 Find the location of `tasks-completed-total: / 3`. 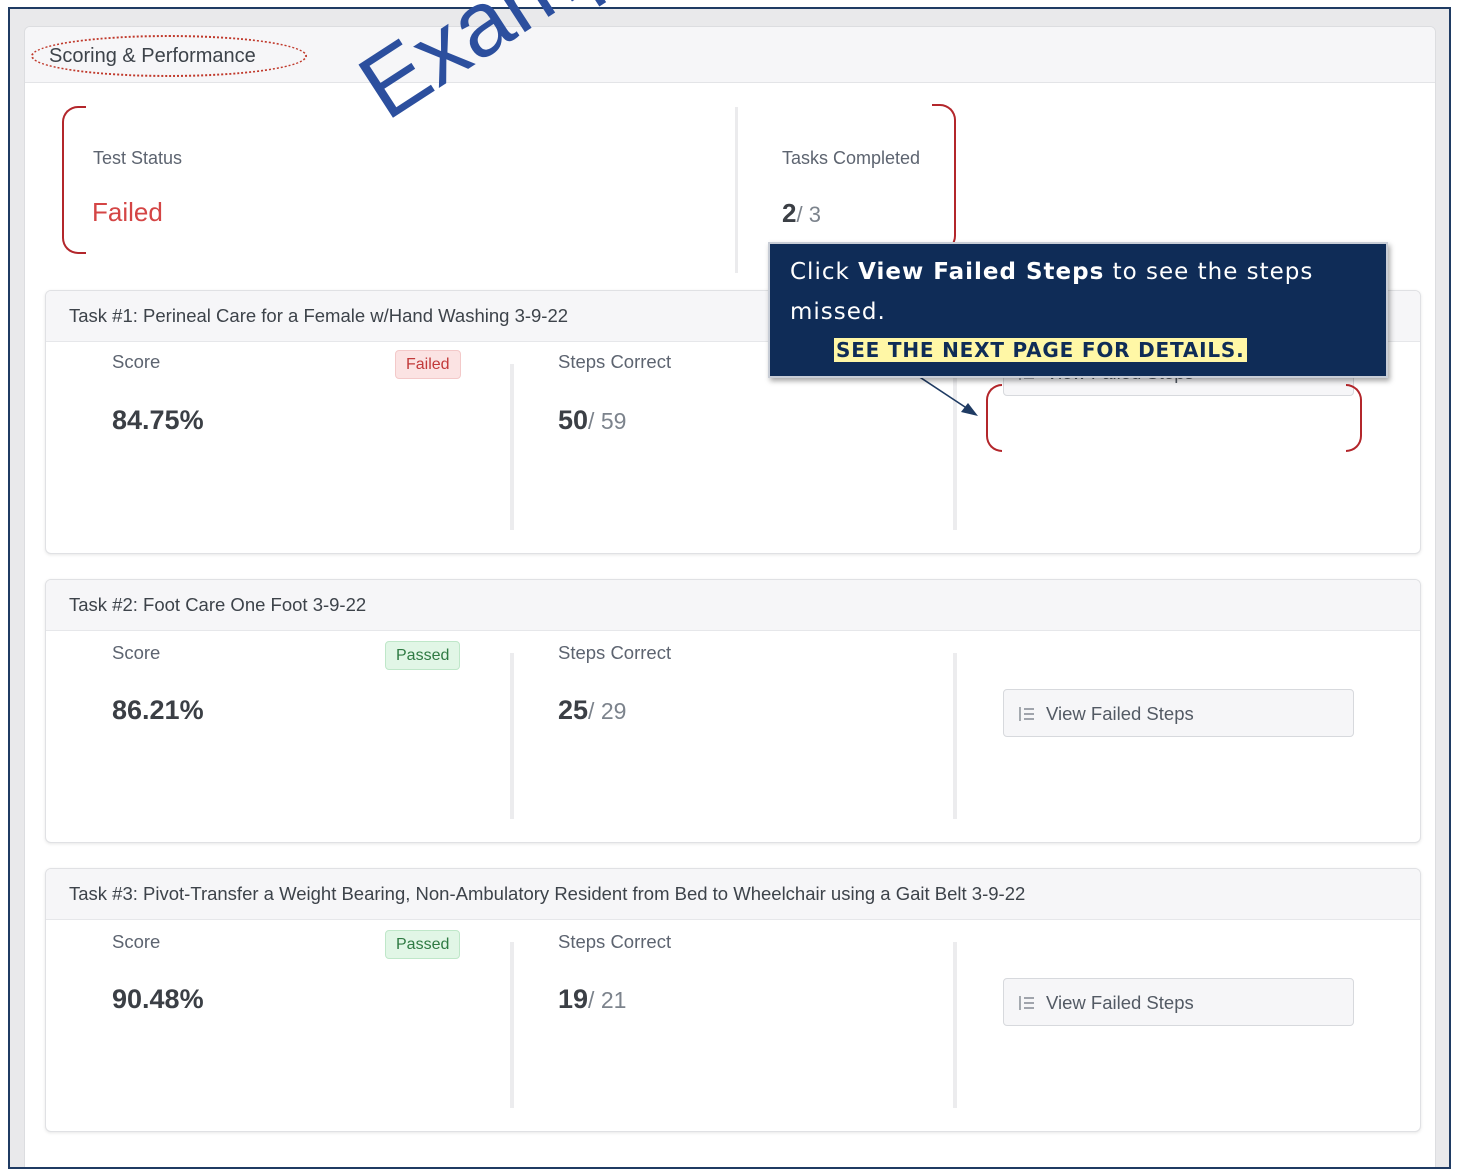

tasks-completed-total: / 3 is located at coordinates (808, 214).